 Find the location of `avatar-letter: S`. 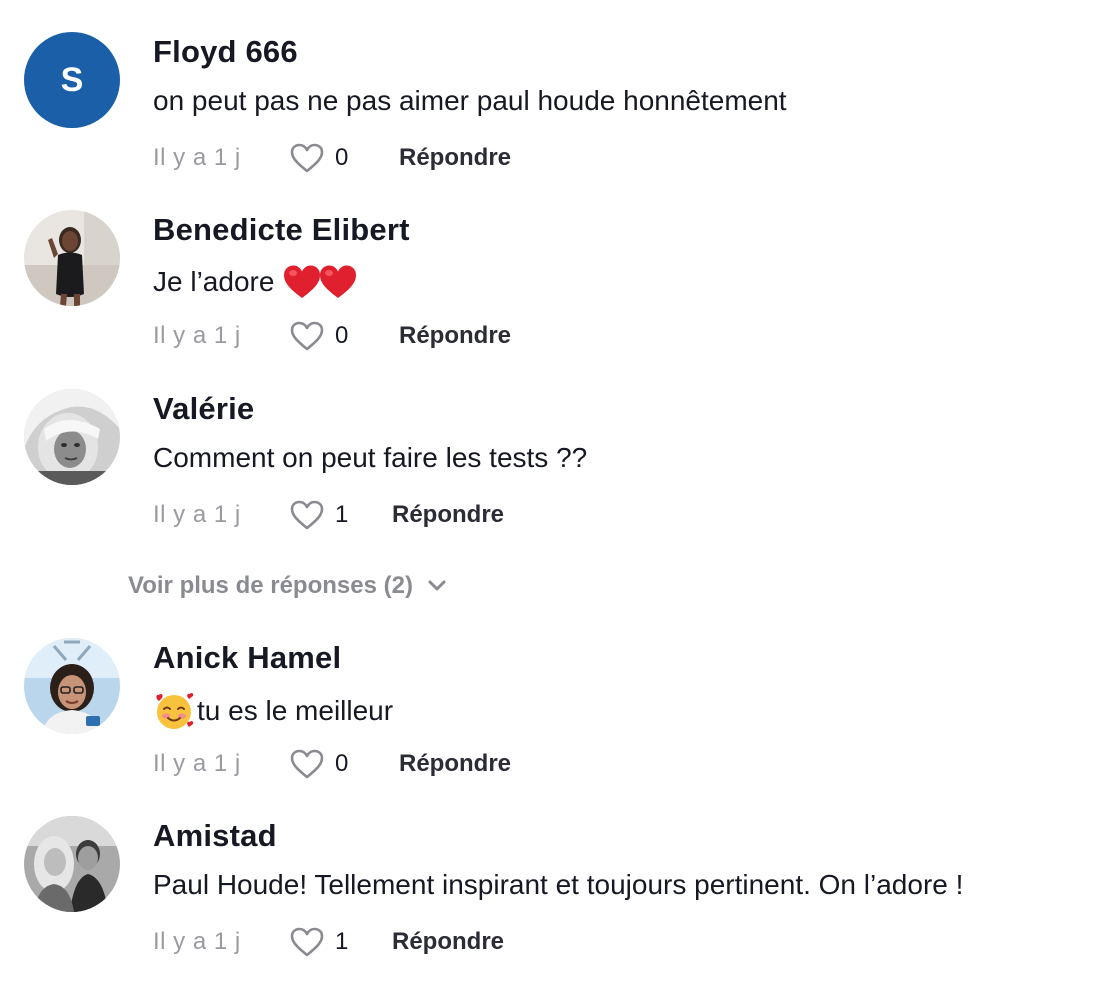

avatar-letter: S is located at coordinates (72, 80).